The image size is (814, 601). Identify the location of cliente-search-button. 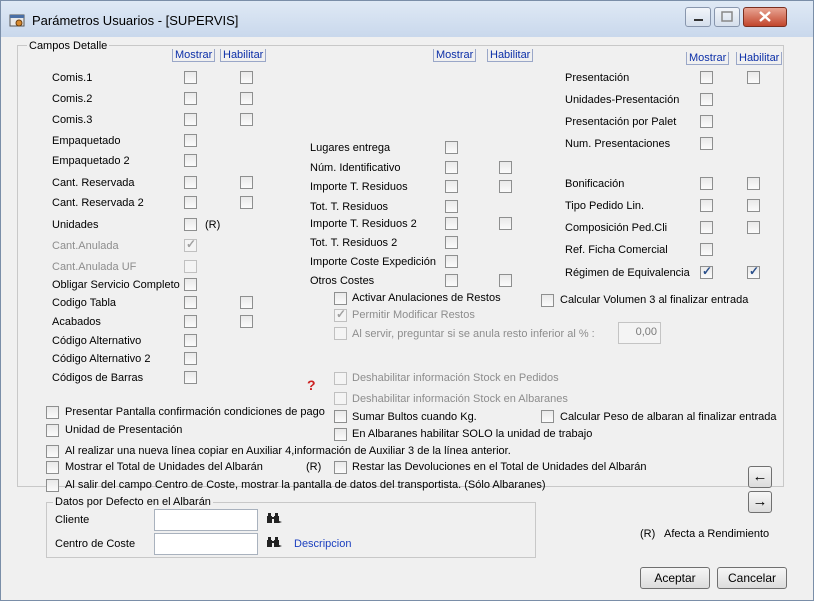
(274, 519).